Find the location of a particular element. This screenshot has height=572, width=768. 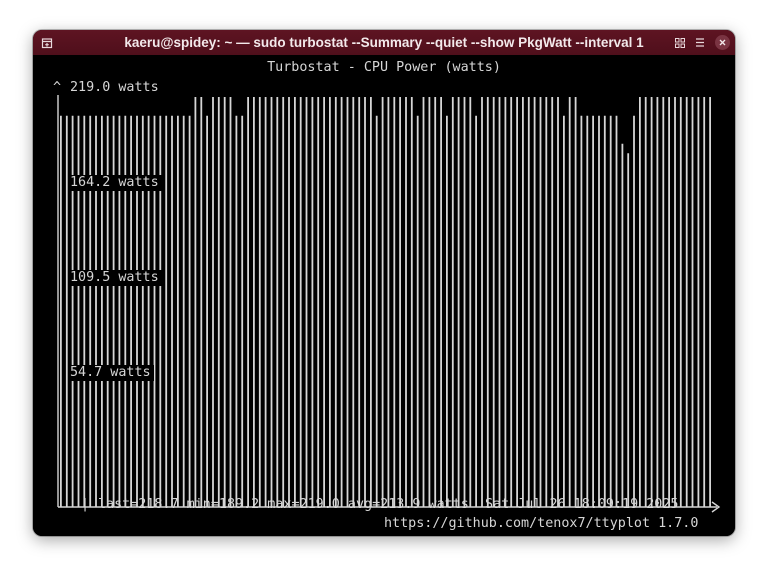

plot-title: Turbostat - CPU Power (watts) is located at coordinates (384, 67).